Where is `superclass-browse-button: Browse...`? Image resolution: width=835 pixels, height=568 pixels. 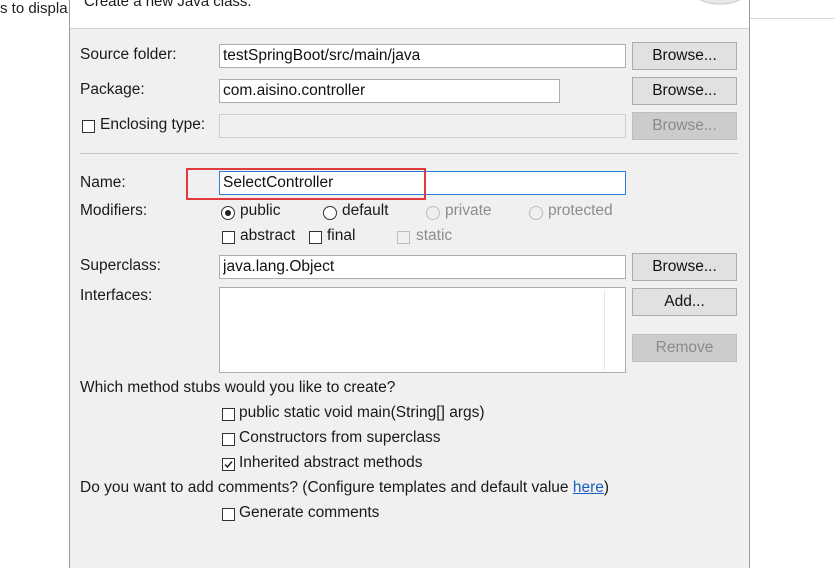
superclass-browse-button: Browse... is located at coordinates (684, 267).